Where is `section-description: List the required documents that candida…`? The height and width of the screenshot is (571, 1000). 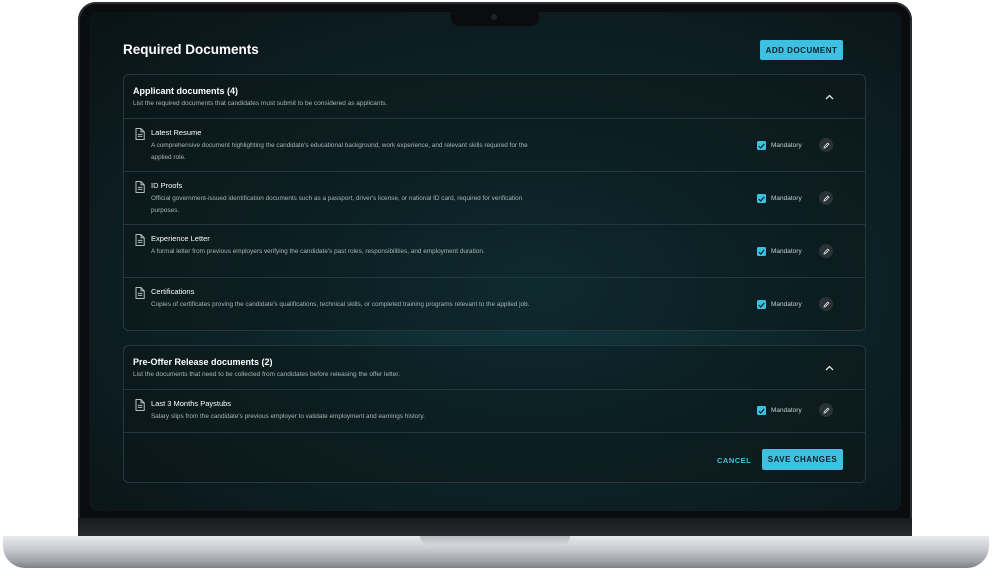
section-description: List the required documents that candida… is located at coordinates (260, 103).